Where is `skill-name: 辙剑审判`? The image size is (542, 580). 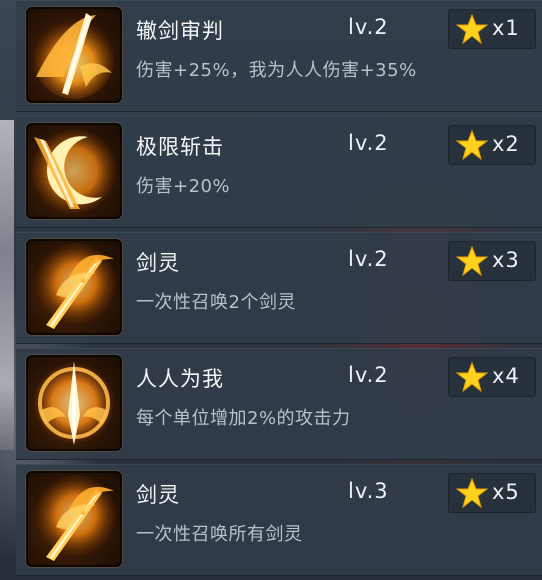 skill-name: 辙剑审判 is located at coordinates (180, 31).